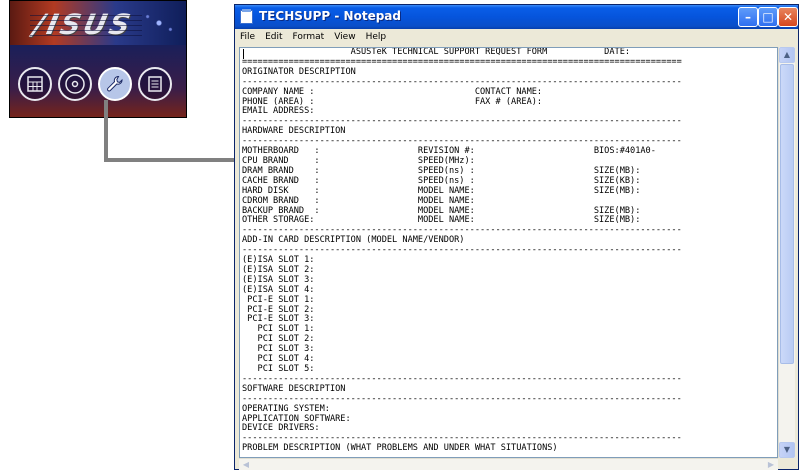 The image size is (799, 470). I want to click on asus-logo: /ISUS, so click(83, 24).